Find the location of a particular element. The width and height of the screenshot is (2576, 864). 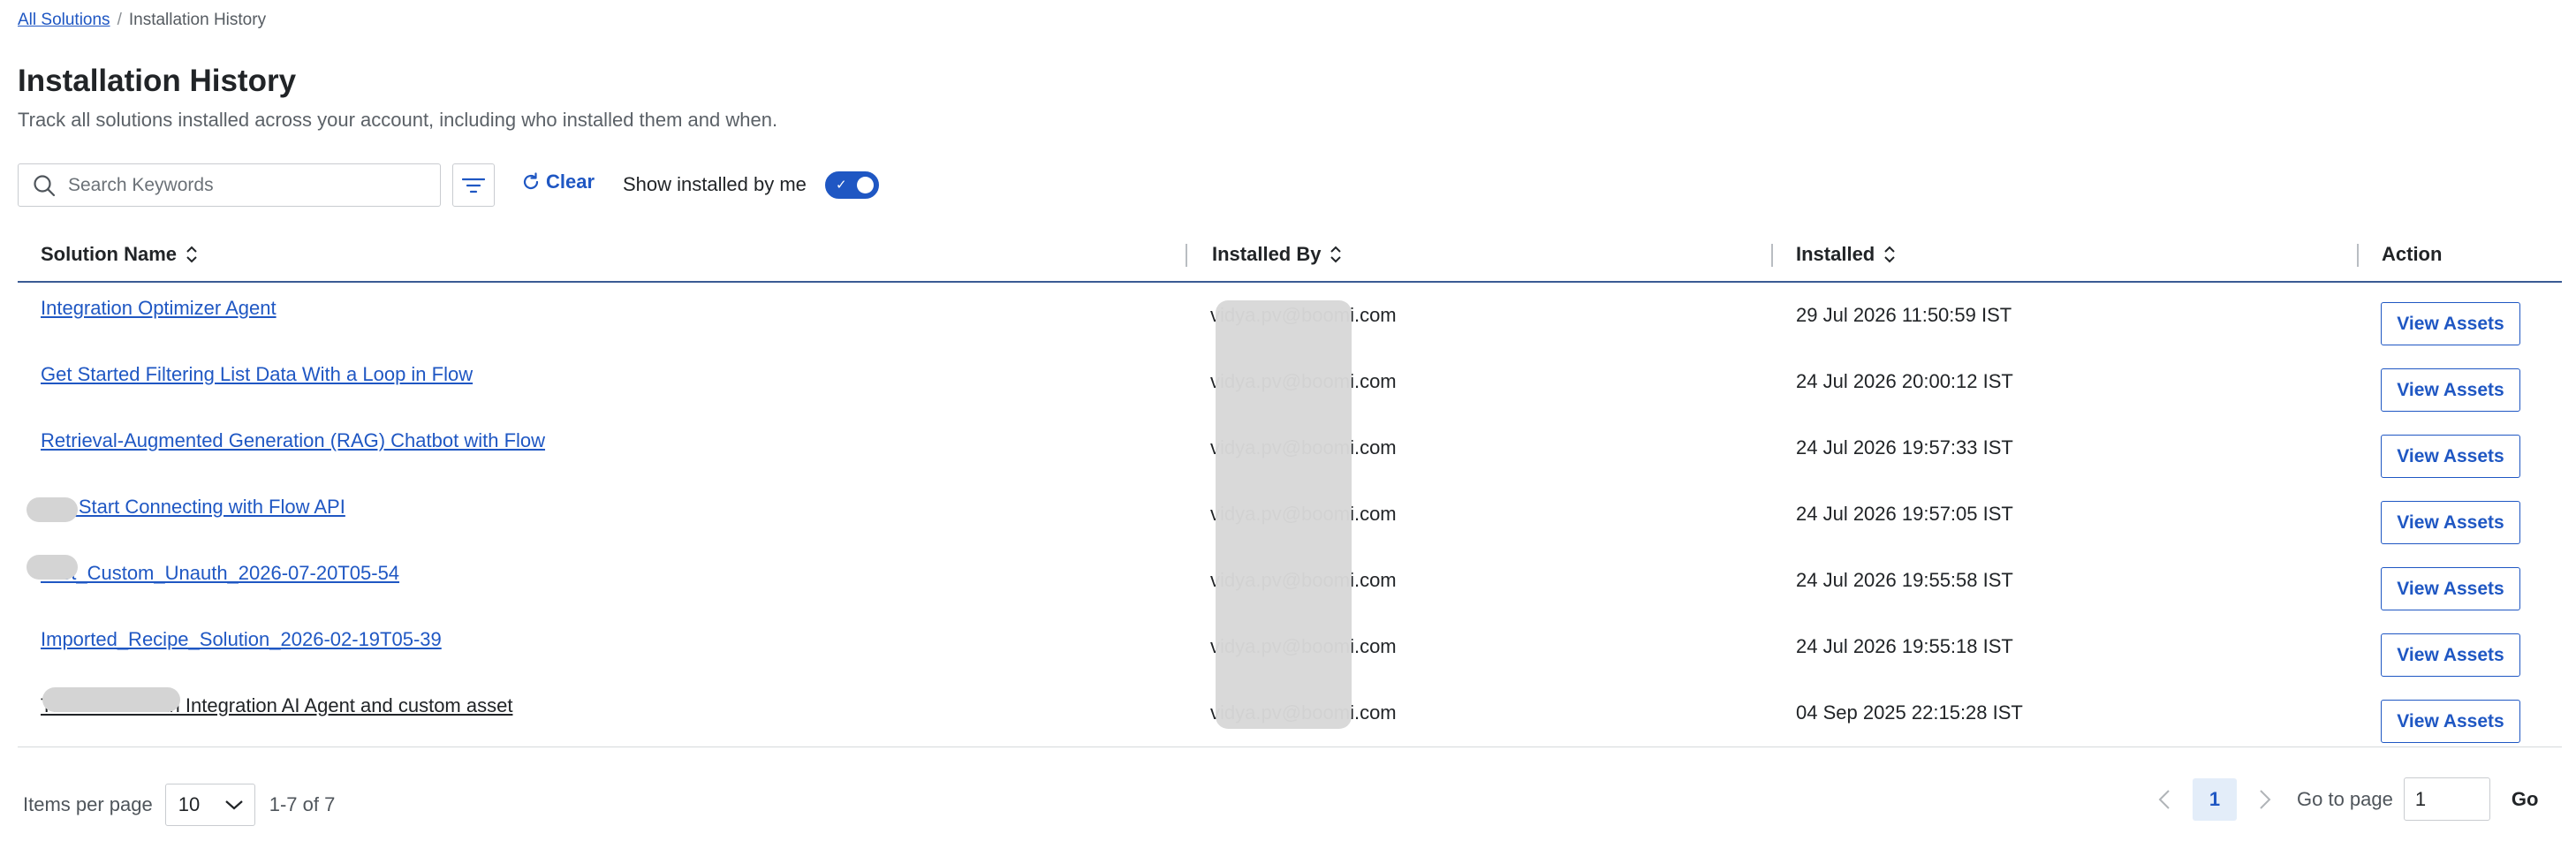

search-box is located at coordinates (230, 185).